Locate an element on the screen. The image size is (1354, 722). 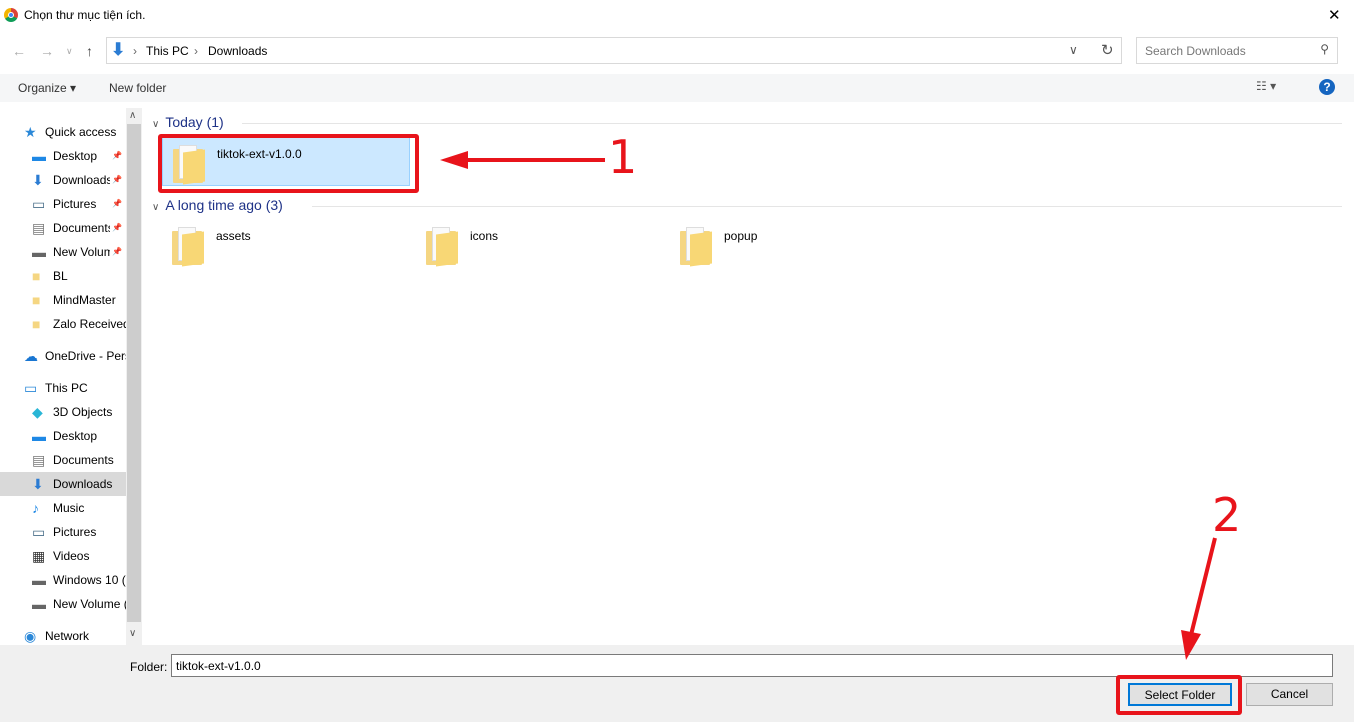
sidebar-item-label: MindMaster is located at coordinates (84, 300).